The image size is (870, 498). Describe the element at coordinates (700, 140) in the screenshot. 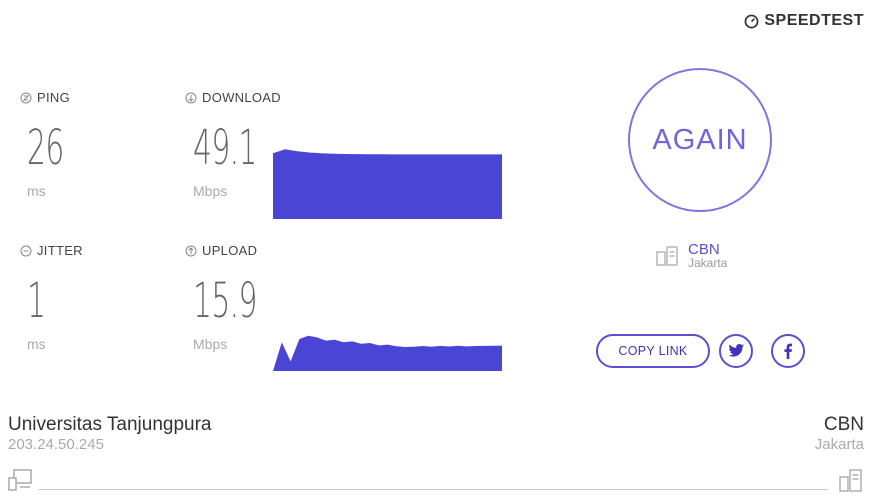

I see `again-button: AGAIN` at that location.